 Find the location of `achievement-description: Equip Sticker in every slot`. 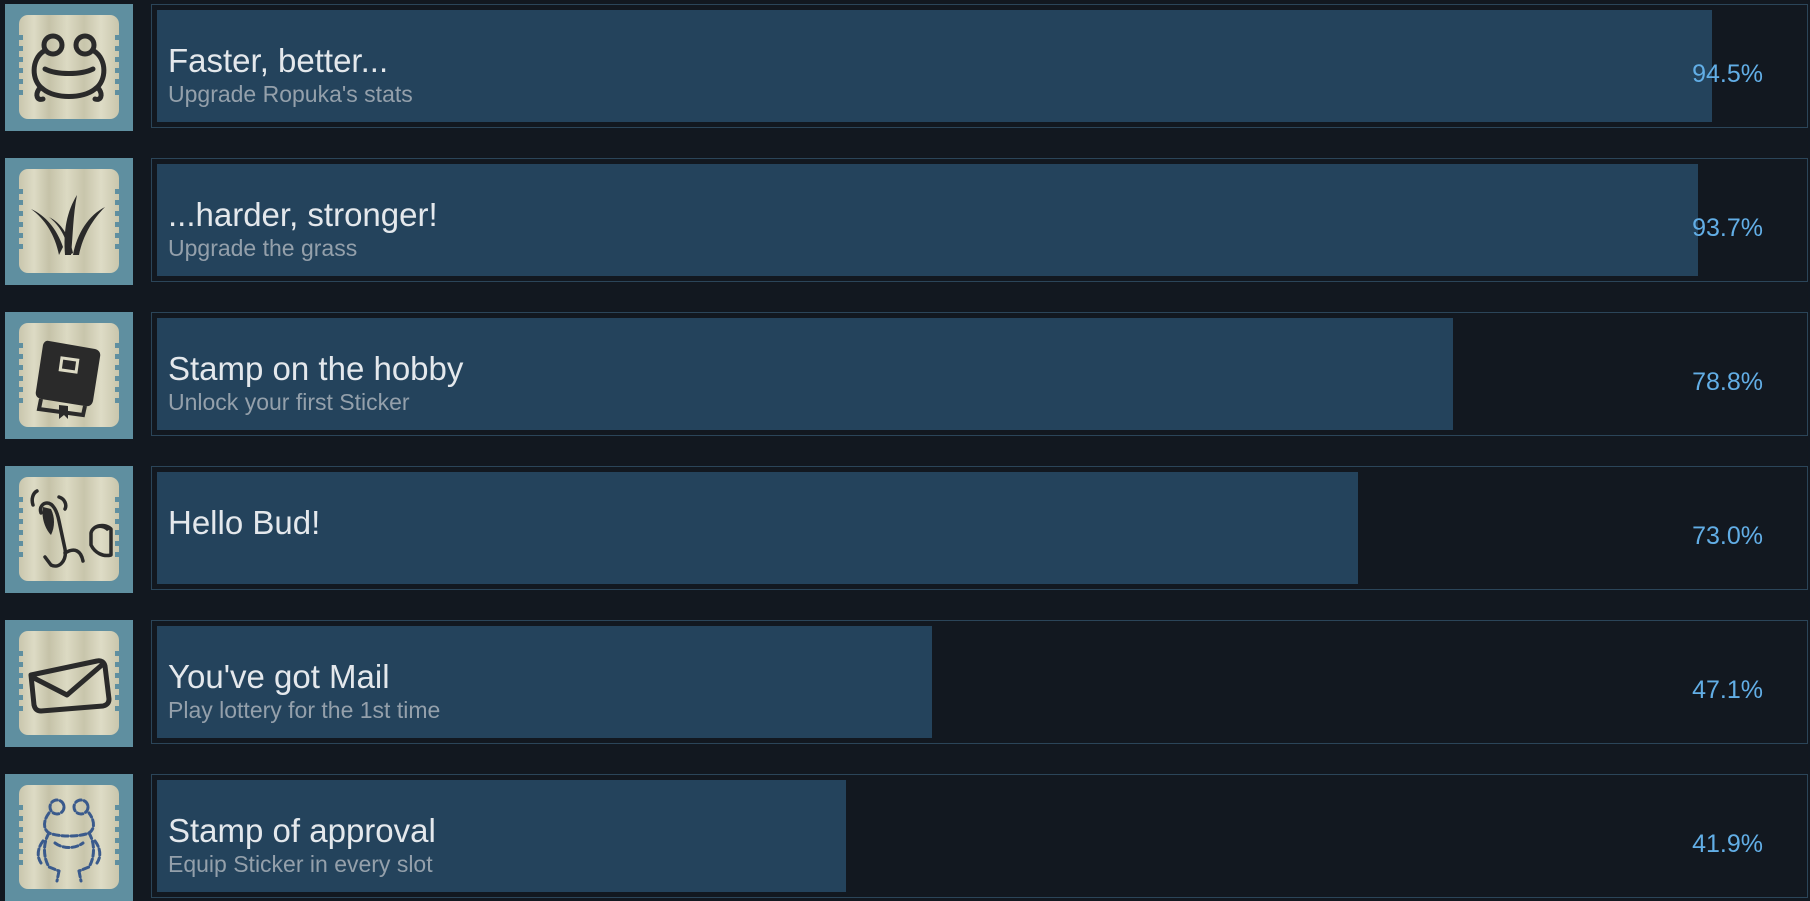

achievement-description: Equip Sticker in every slot is located at coordinates (300, 864).